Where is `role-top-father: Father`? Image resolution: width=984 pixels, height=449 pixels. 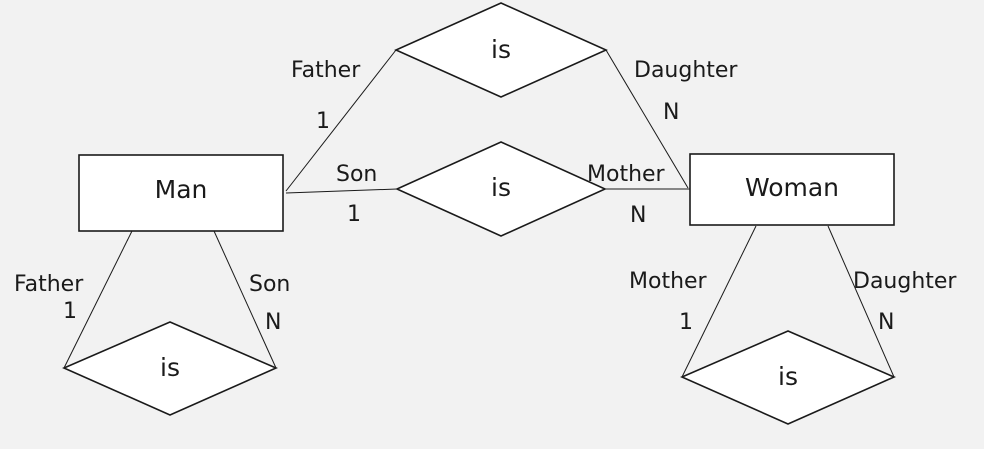
role-top-father: Father is located at coordinates (326, 70).